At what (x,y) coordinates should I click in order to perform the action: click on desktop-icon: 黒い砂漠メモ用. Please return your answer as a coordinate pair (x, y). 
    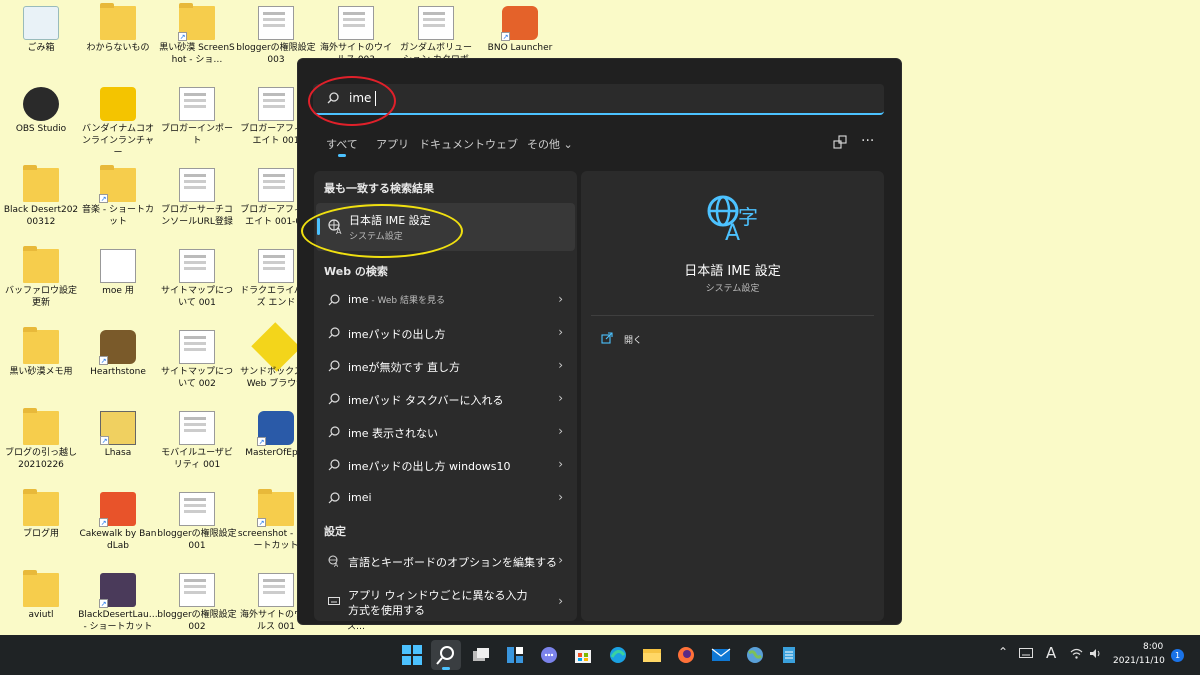
    Looking at the image, I should click on (41, 365).